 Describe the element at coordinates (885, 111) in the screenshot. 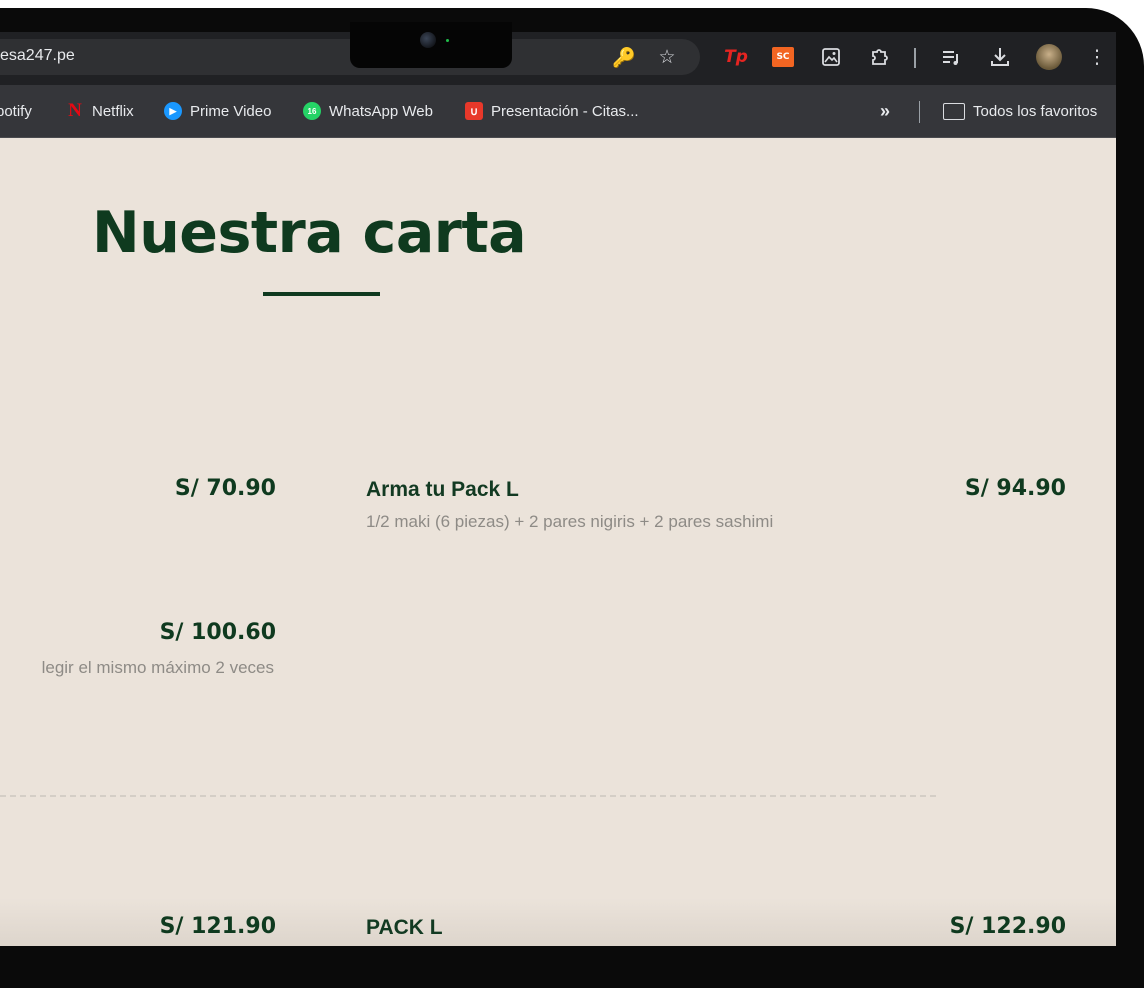

I see `bookmarks-overflow-button: »` at that location.